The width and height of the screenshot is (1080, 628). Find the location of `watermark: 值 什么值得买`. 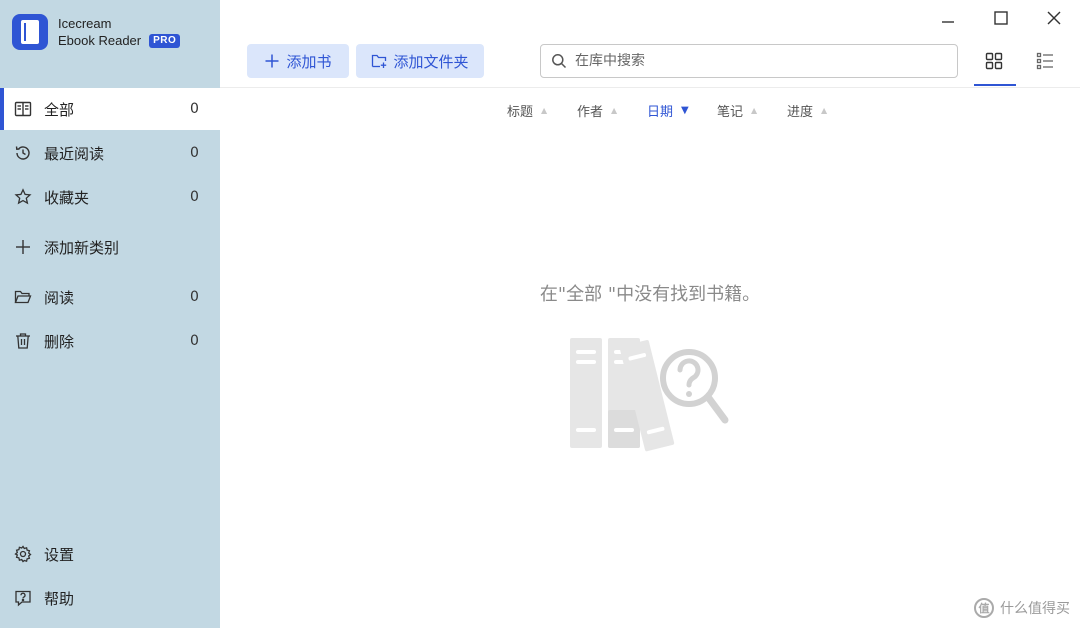

watermark: 值 什么值得买 is located at coordinates (1022, 608).